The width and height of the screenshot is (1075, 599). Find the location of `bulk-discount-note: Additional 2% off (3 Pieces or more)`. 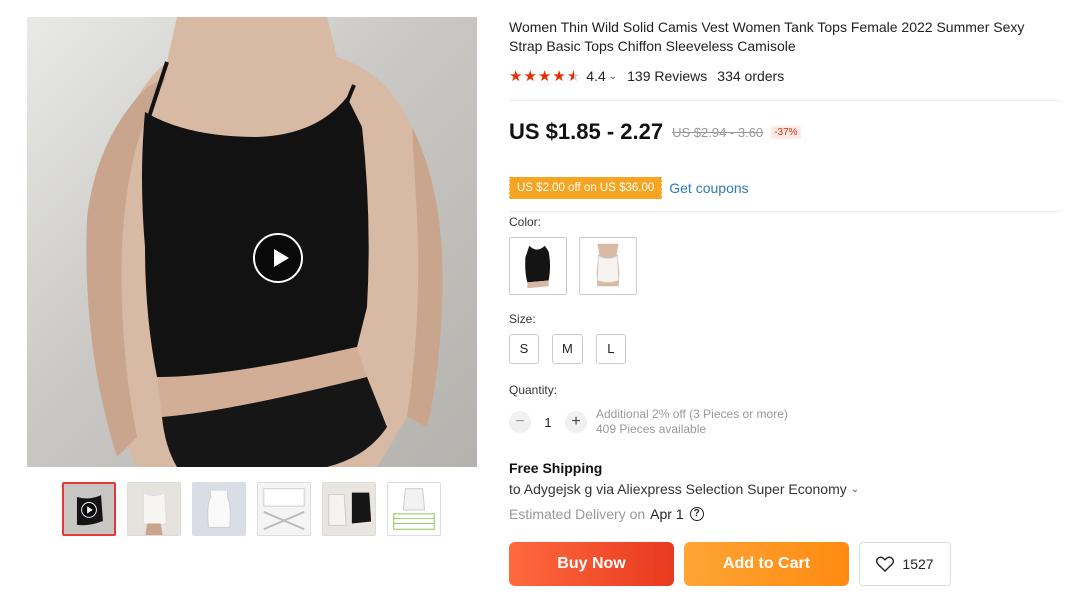

bulk-discount-note: Additional 2% off (3 Pieces or more) is located at coordinates (692, 414).